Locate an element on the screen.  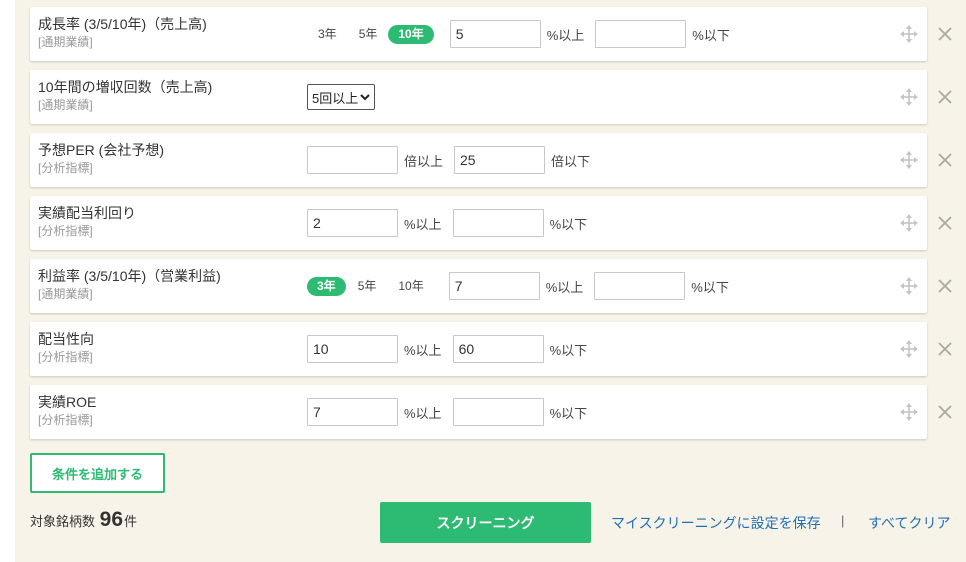
condition-label: 10年間の増収回数（売上高) [通期業績] is located at coordinates (125, 95).